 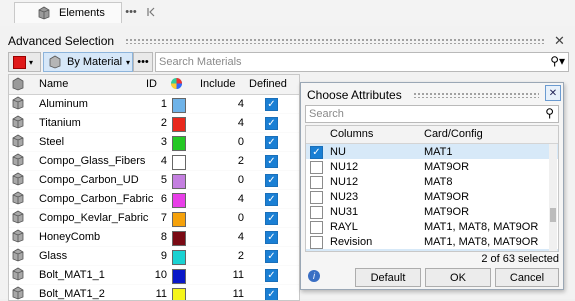 I want to click on color-wheel-icon, so click(x=176, y=85).